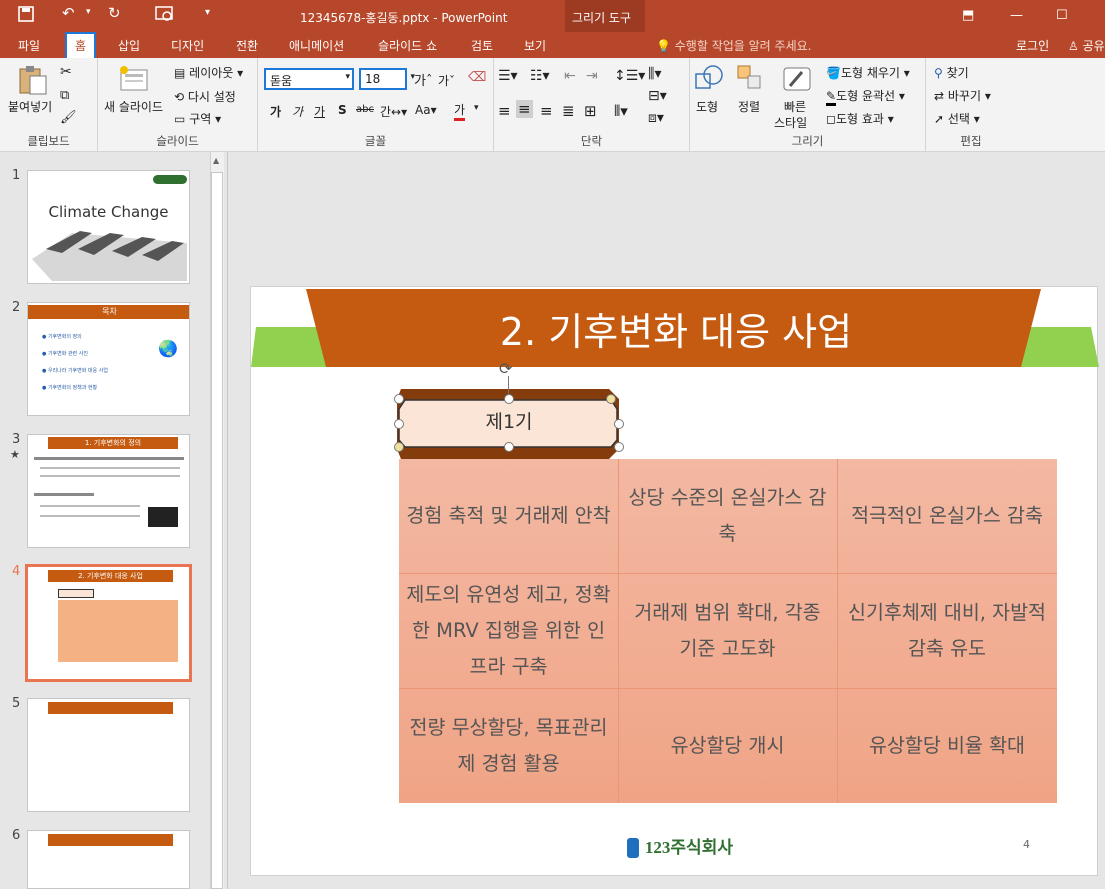 The width and height of the screenshot is (1105, 889). Describe the element at coordinates (217, 530) in the screenshot. I see `scrollbar-thumb` at that location.